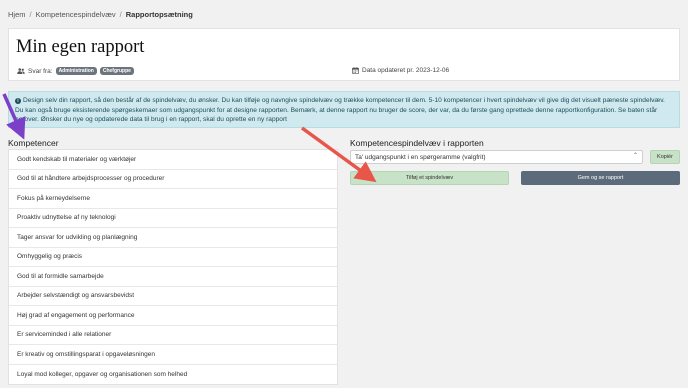  What do you see at coordinates (173, 218) in the screenshot?
I see `list-item: Proaktiv udnyttelse af ny teknologi` at bounding box center [173, 218].